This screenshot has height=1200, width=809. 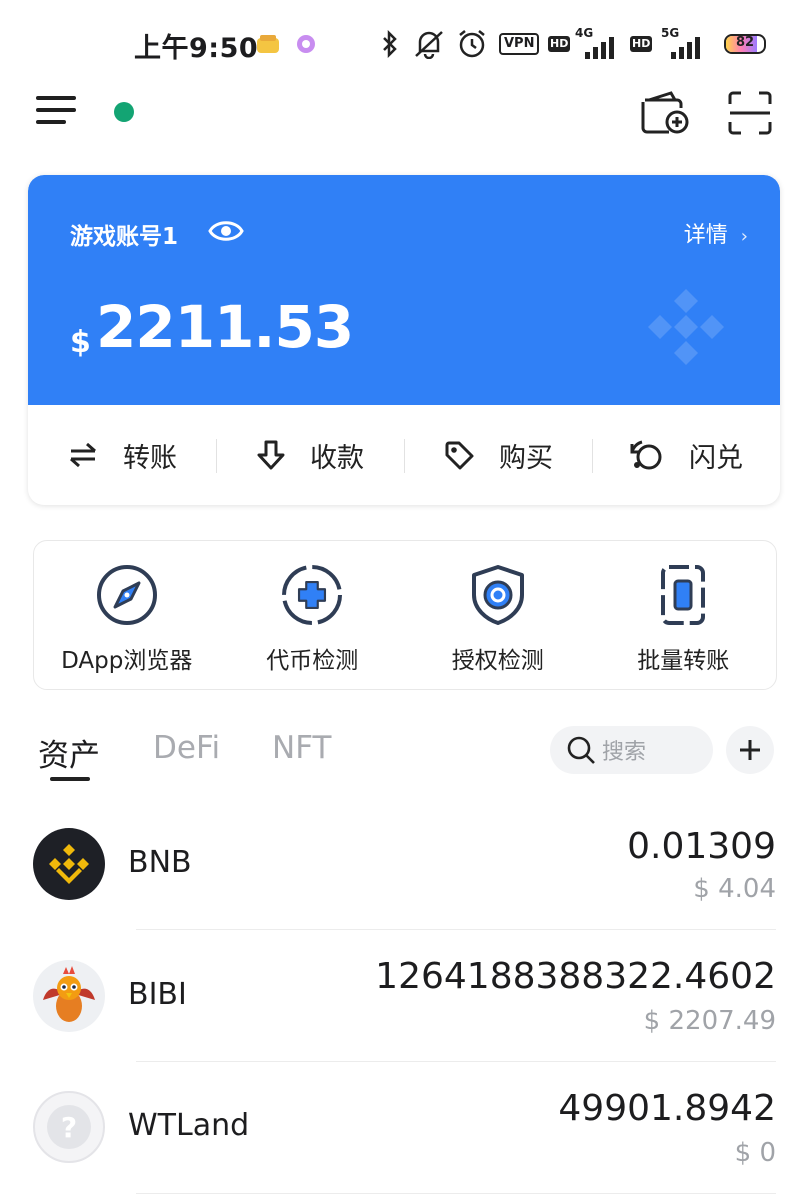 What do you see at coordinates (497, 661) in the screenshot?
I see `tool-label-approval-check: 授权检测` at bounding box center [497, 661].